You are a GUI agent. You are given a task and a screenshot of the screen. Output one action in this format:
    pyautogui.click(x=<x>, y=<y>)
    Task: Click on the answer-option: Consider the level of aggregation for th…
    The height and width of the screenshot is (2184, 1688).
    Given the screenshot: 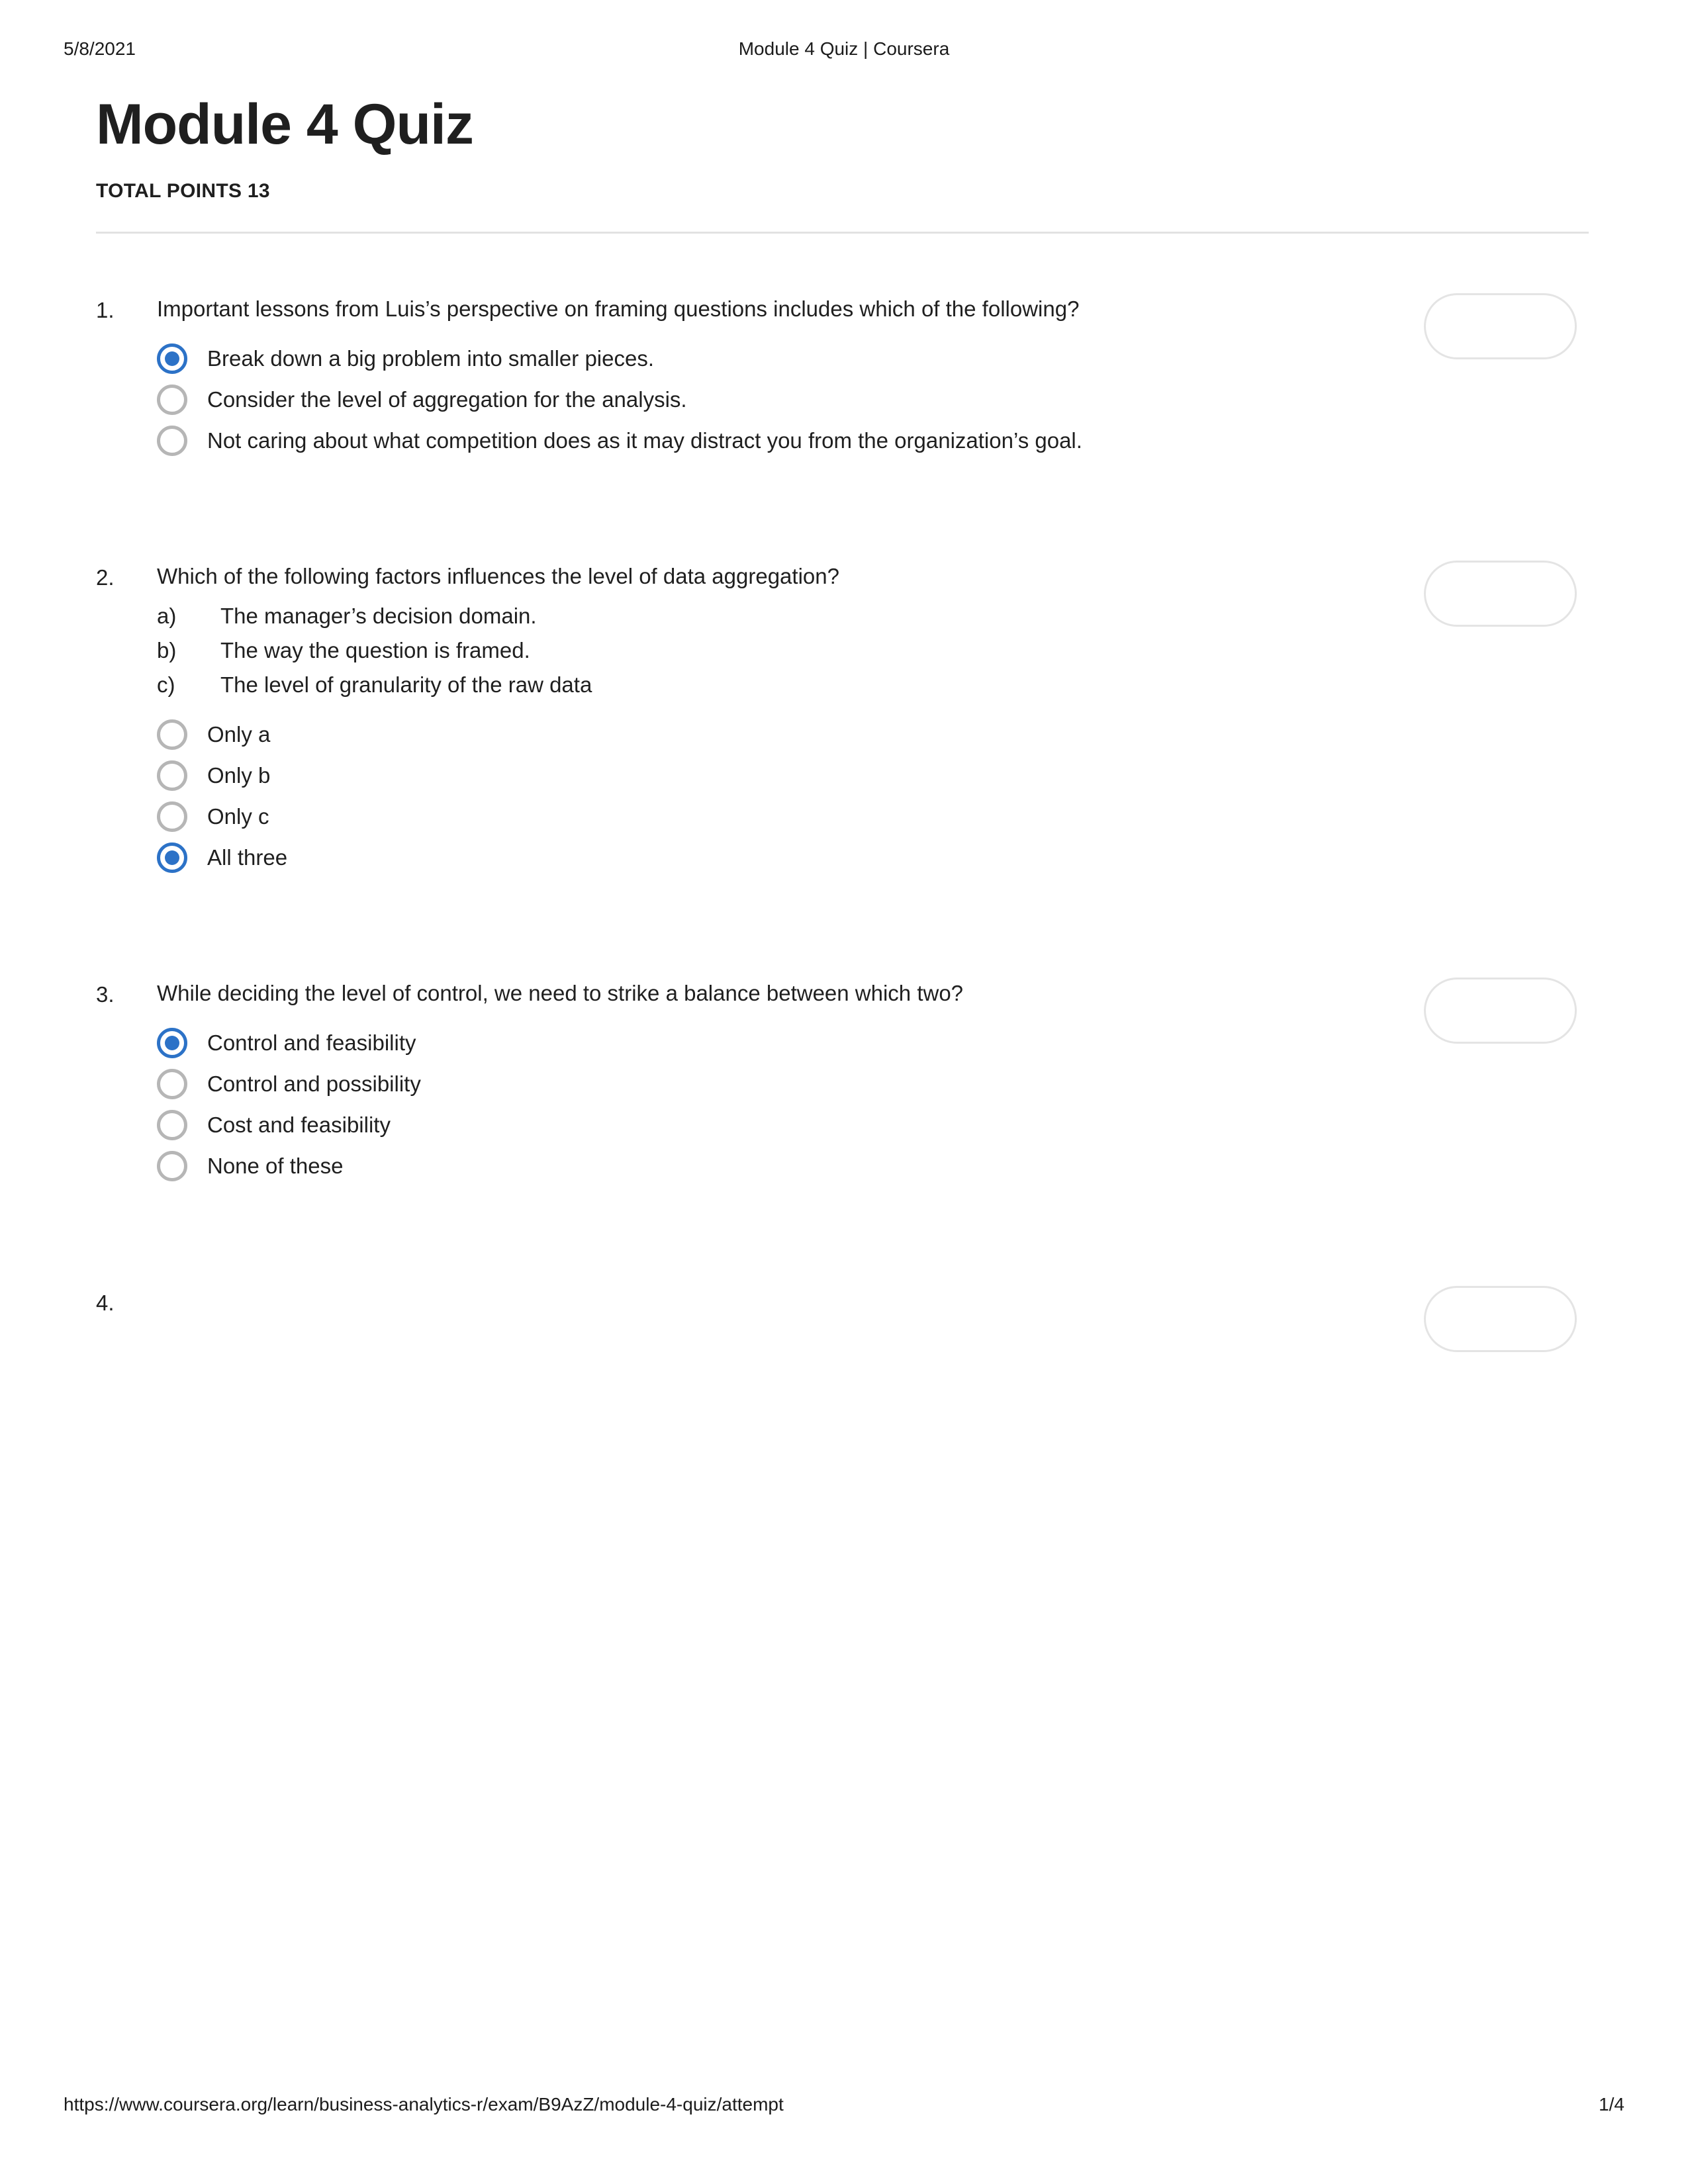 What is the action you would take?
    pyautogui.click(x=873, y=400)
    